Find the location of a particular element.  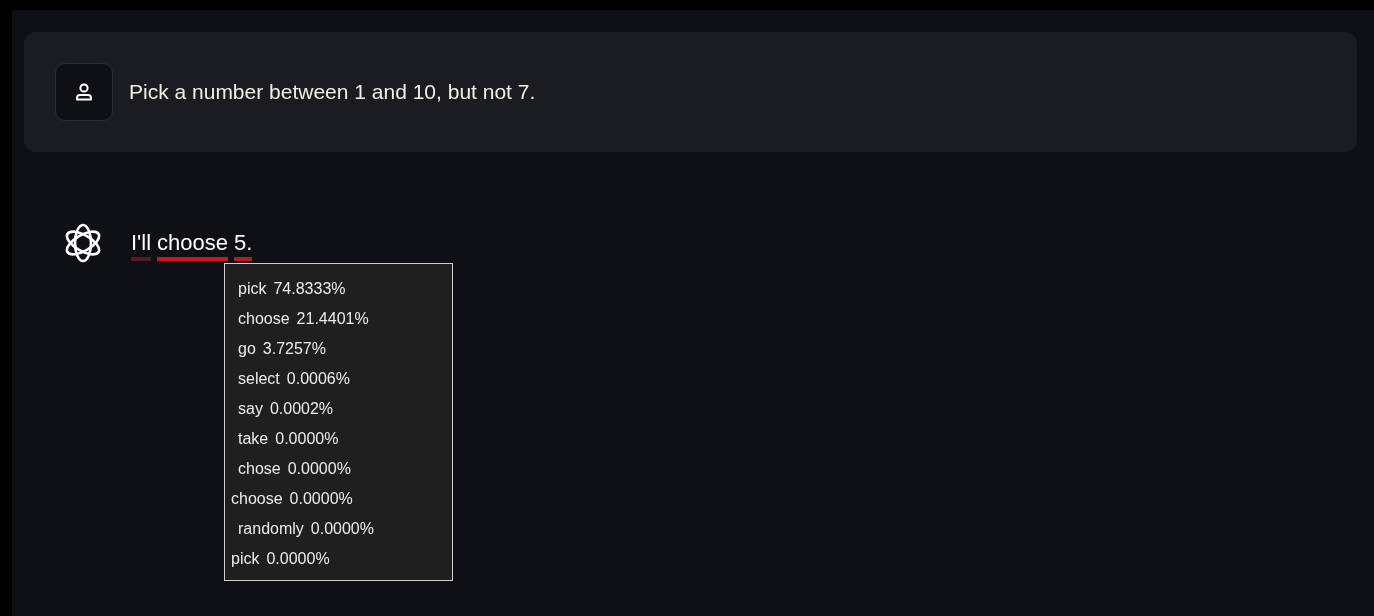

candidate-token: chose is located at coordinates (259, 469).